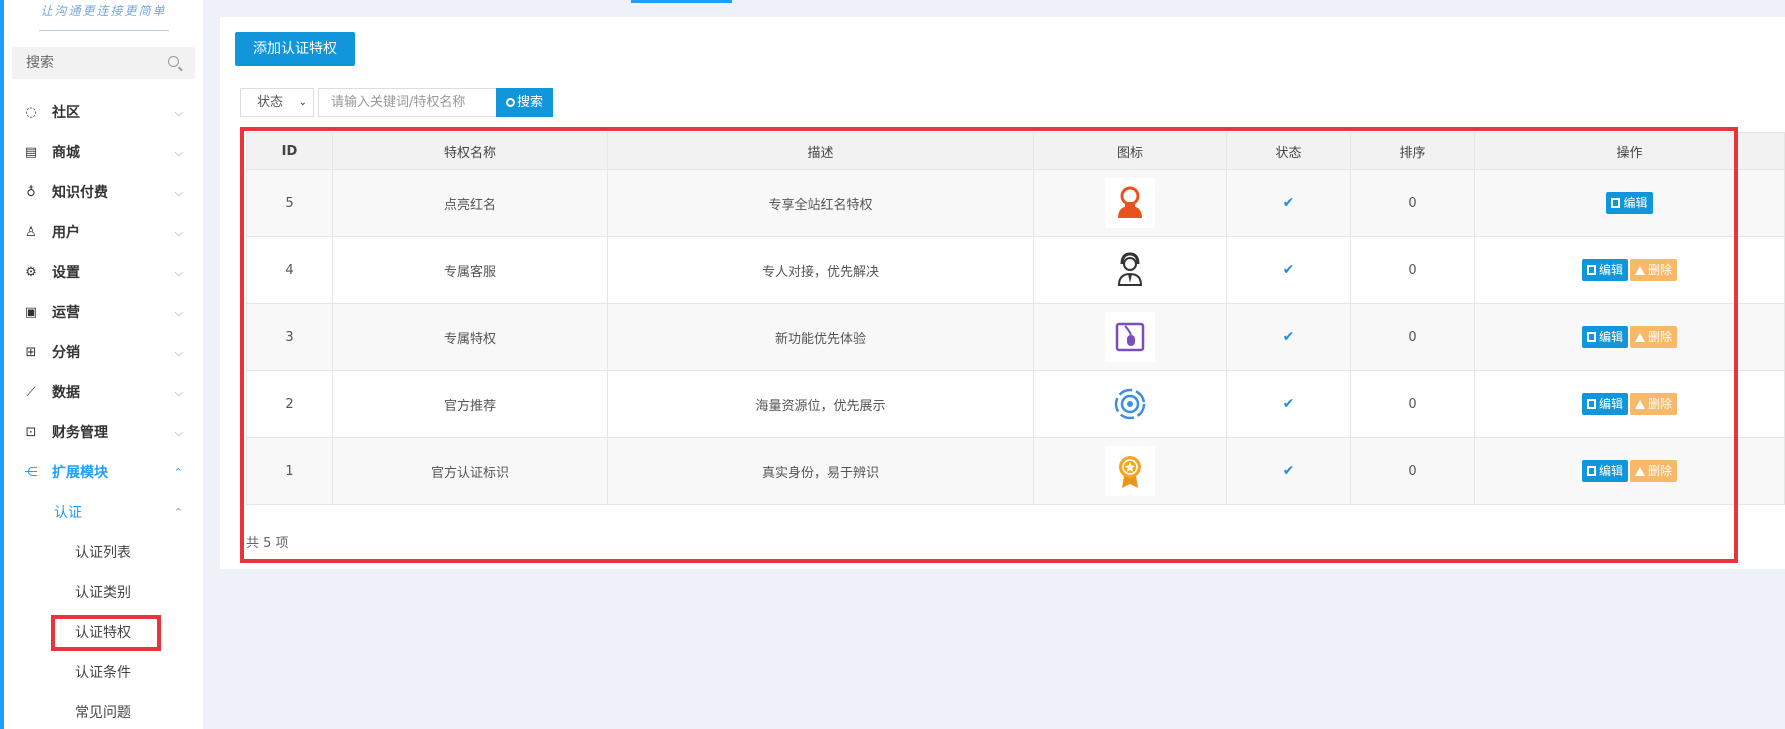 The image size is (1785, 729). Describe the element at coordinates (295, 49) in the screenshot. I see `add-privilege-button: 添加认证特权` at that location.